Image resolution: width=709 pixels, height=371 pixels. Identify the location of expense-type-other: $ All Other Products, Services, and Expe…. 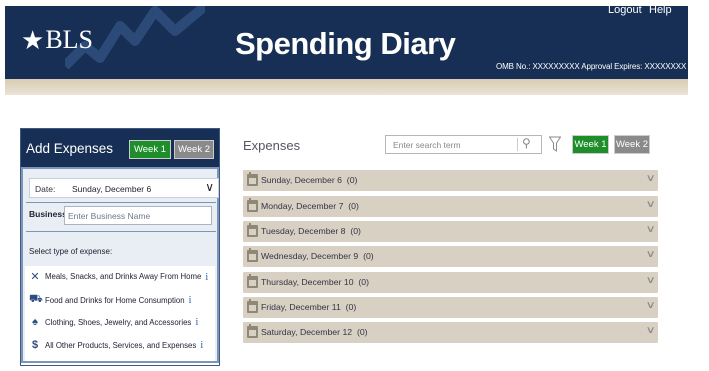
(116, 345).